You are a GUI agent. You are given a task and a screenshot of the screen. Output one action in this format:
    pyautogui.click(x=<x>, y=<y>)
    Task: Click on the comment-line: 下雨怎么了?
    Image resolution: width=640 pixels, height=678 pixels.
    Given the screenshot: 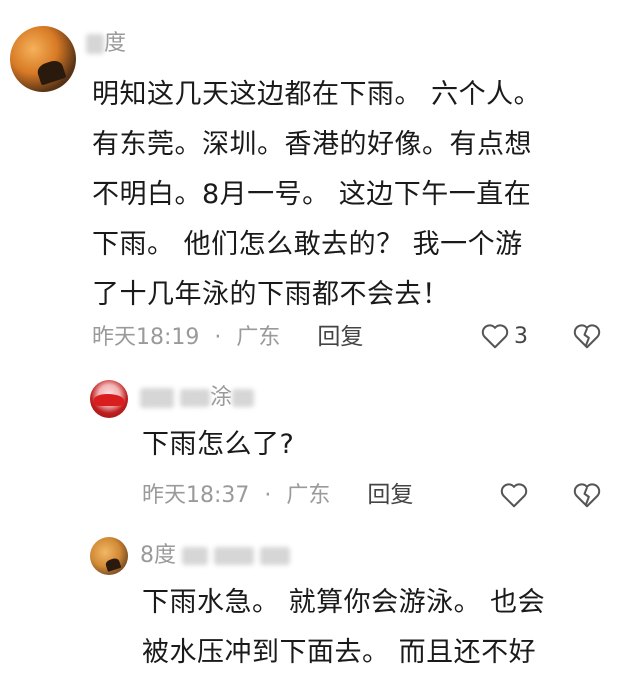 What is the action you would take?
    pyautogui.click(x=218, y=444)
    